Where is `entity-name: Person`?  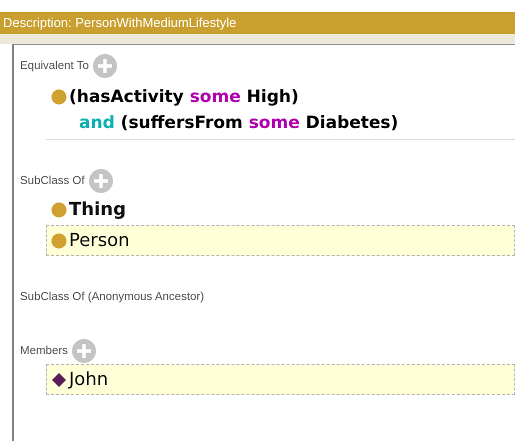 entity-name: Person is located at coordinates (99, 240).